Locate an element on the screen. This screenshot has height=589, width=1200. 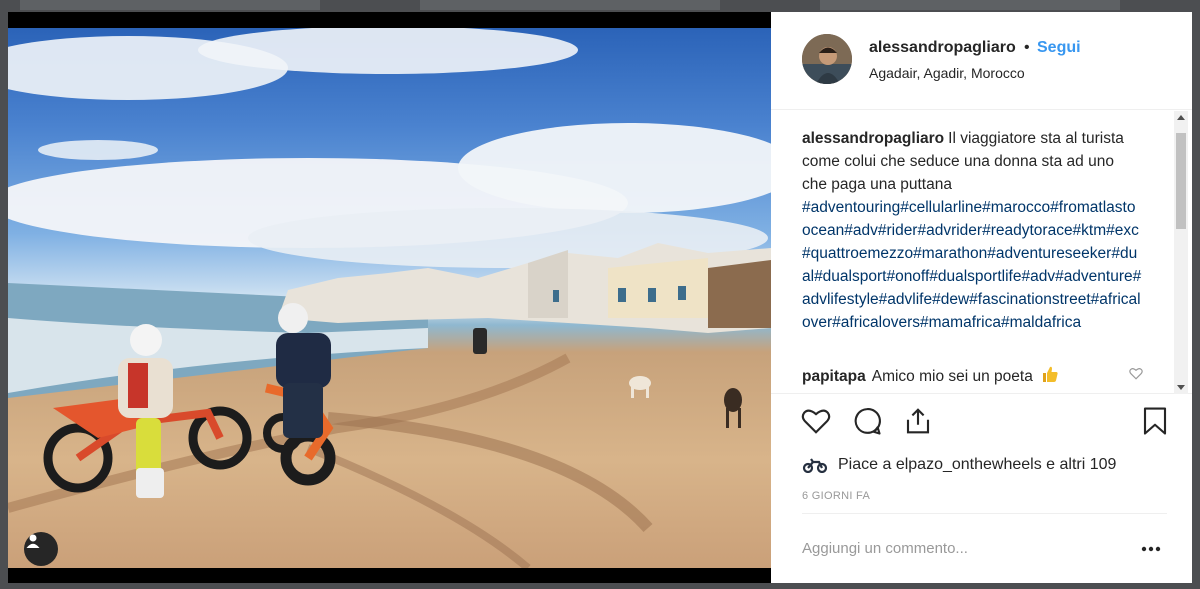
ellipsis-icon is located at coordinates (1151, 549).